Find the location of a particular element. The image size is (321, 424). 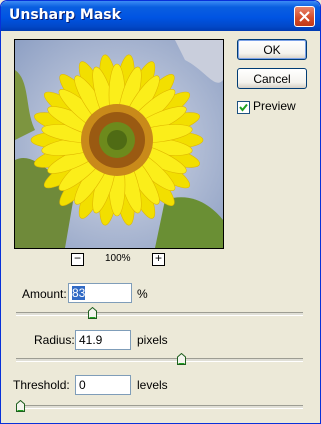

amount-input: 83 is located at coordinates (100, 293).